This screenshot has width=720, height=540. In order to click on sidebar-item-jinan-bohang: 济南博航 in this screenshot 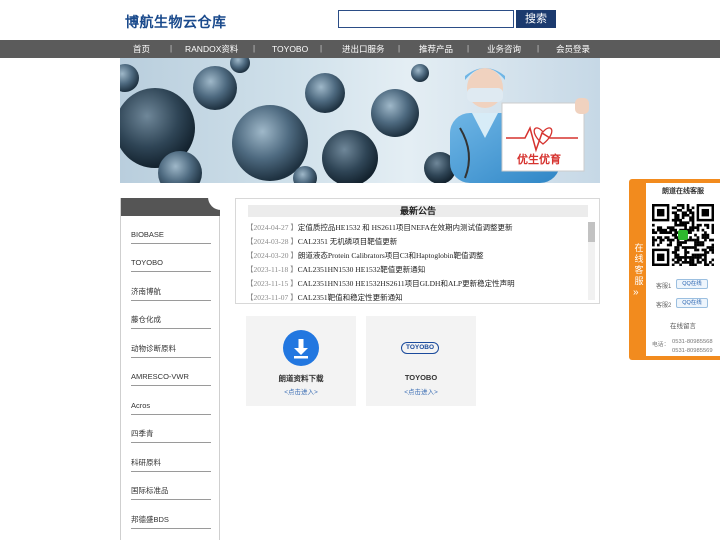, I will do `click(171, 292)`.